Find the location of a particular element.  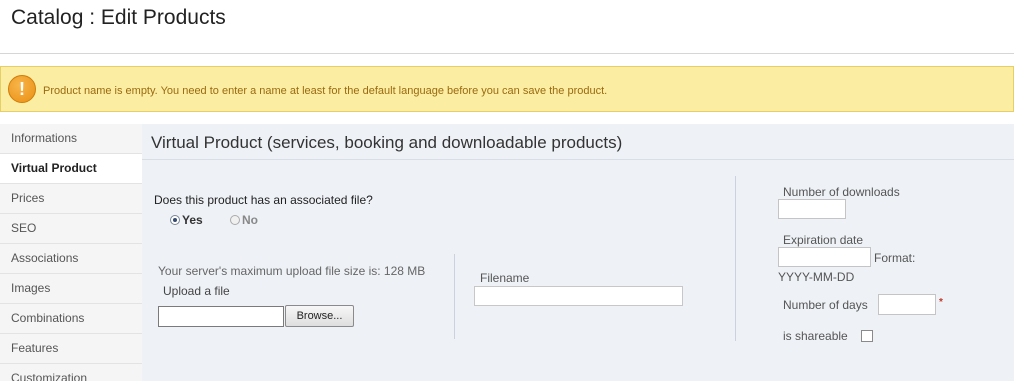

required-marker: * is located at coordinates (941, 302).